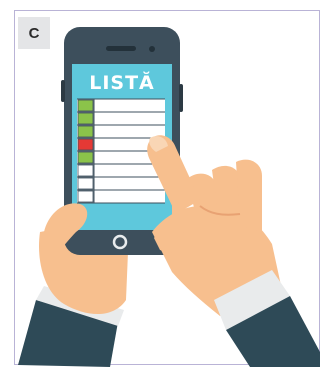  I want to click on phone-speaker, so click(121, 48).